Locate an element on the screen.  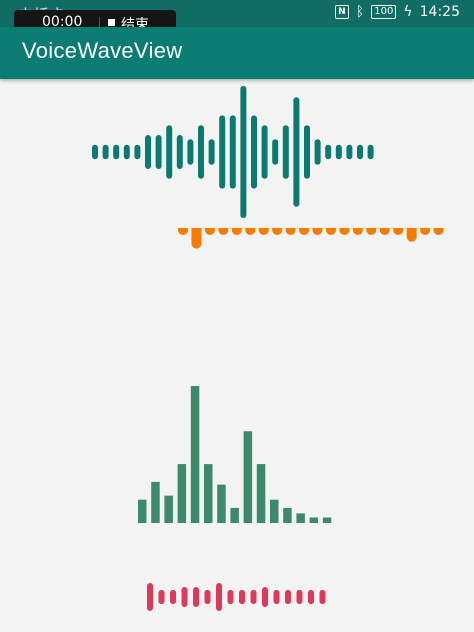
bar-voice-wave is located at coordinates (235, 454).